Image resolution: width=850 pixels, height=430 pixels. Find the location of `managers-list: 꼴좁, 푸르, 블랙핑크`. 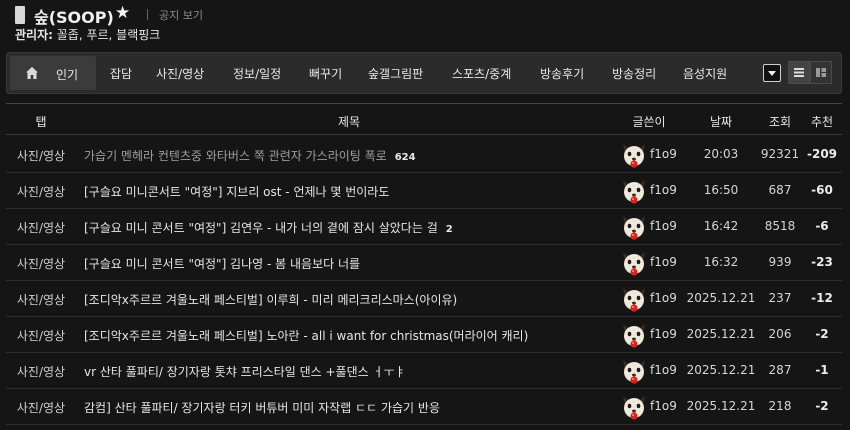

managers-list: 꼴좁, 푸르, 블랙핑크 is located at coordinates (109, 35).